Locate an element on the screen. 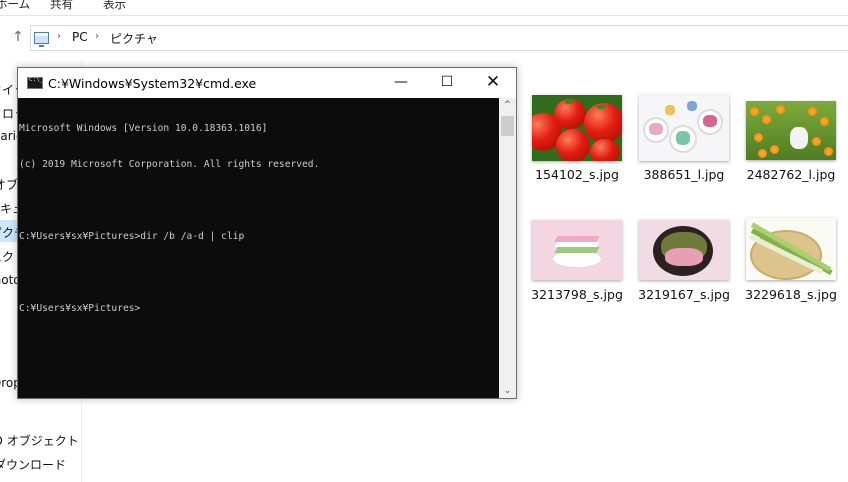  maximize-button: ☐ is located at coordinates (447, 83).